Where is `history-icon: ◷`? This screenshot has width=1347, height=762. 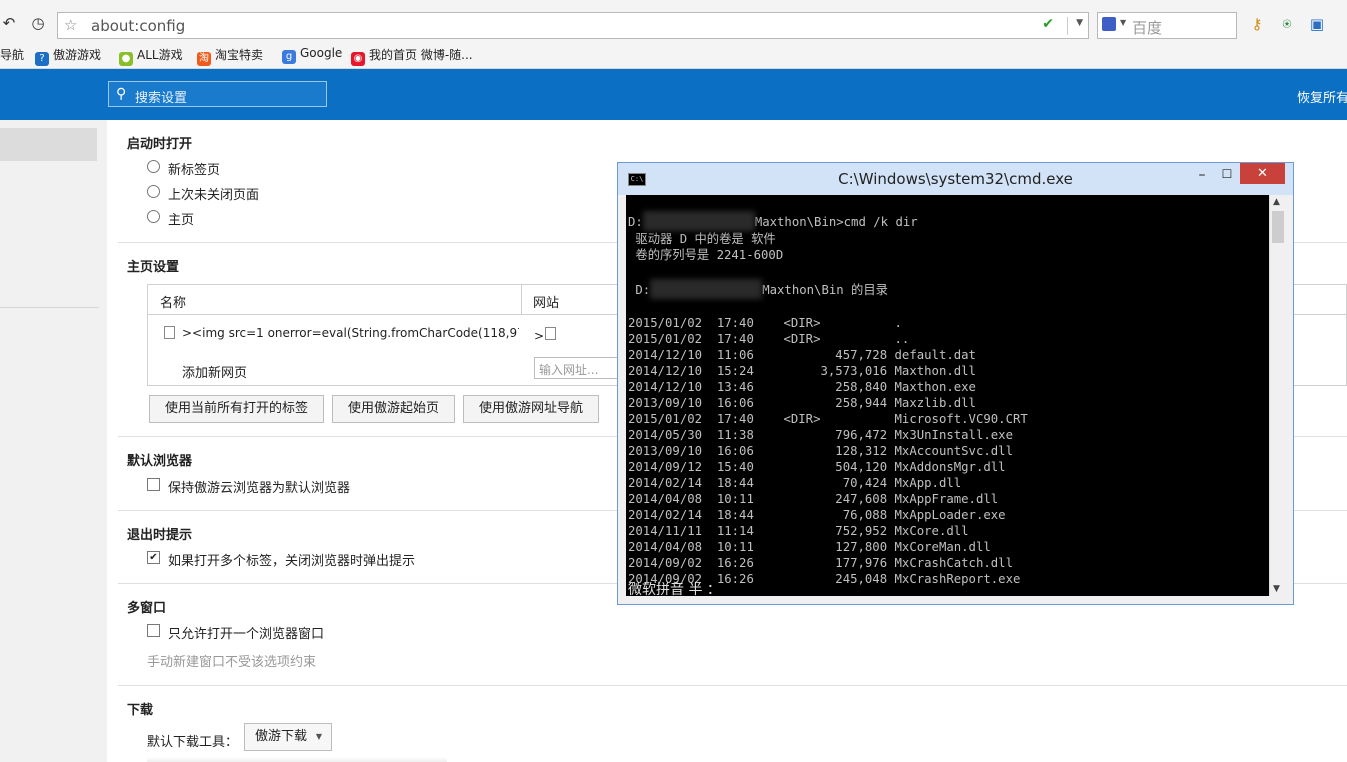
history-icon: ◷ is located at coordinates (38, 23).